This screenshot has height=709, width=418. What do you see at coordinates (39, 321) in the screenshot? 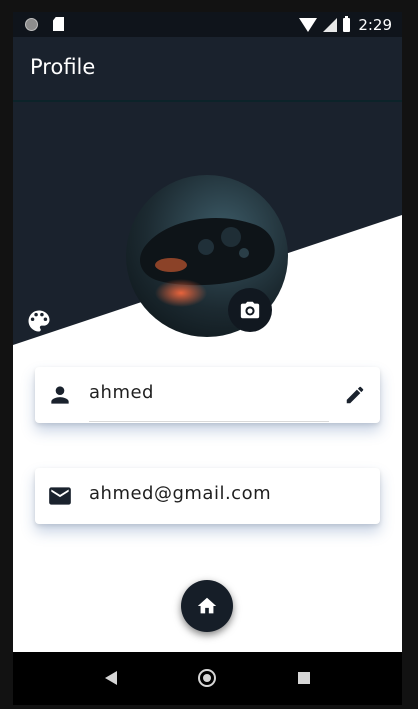
I see `palette-icon` at bounding box center [39, 321].